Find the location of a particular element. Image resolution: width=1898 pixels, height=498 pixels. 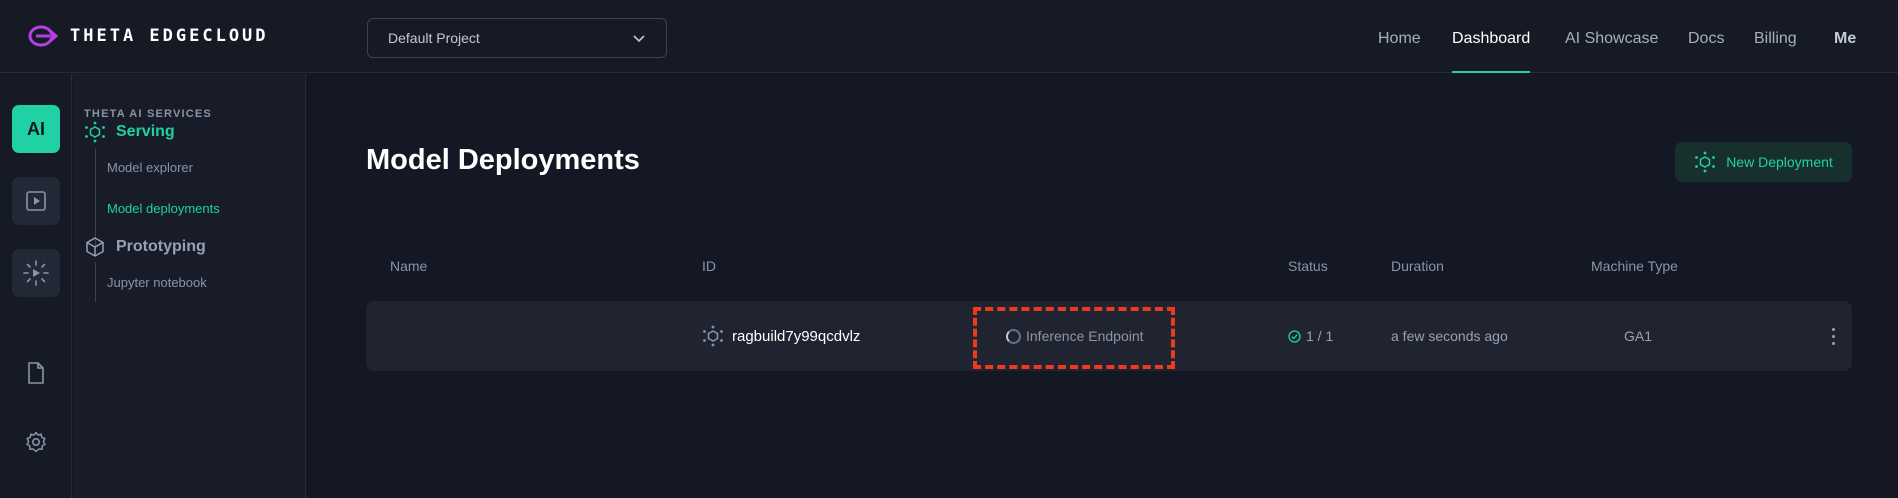

column-header-duration: Duration is located at coordinates (1417, 266).